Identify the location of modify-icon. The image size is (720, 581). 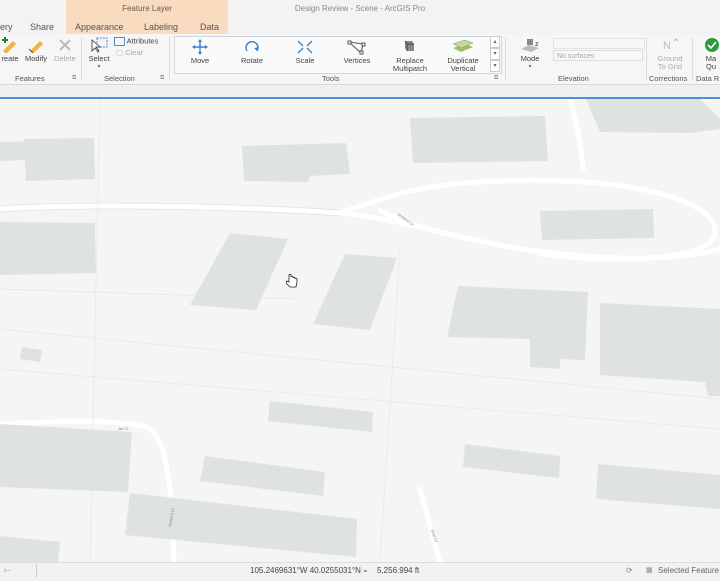
(35, 47).